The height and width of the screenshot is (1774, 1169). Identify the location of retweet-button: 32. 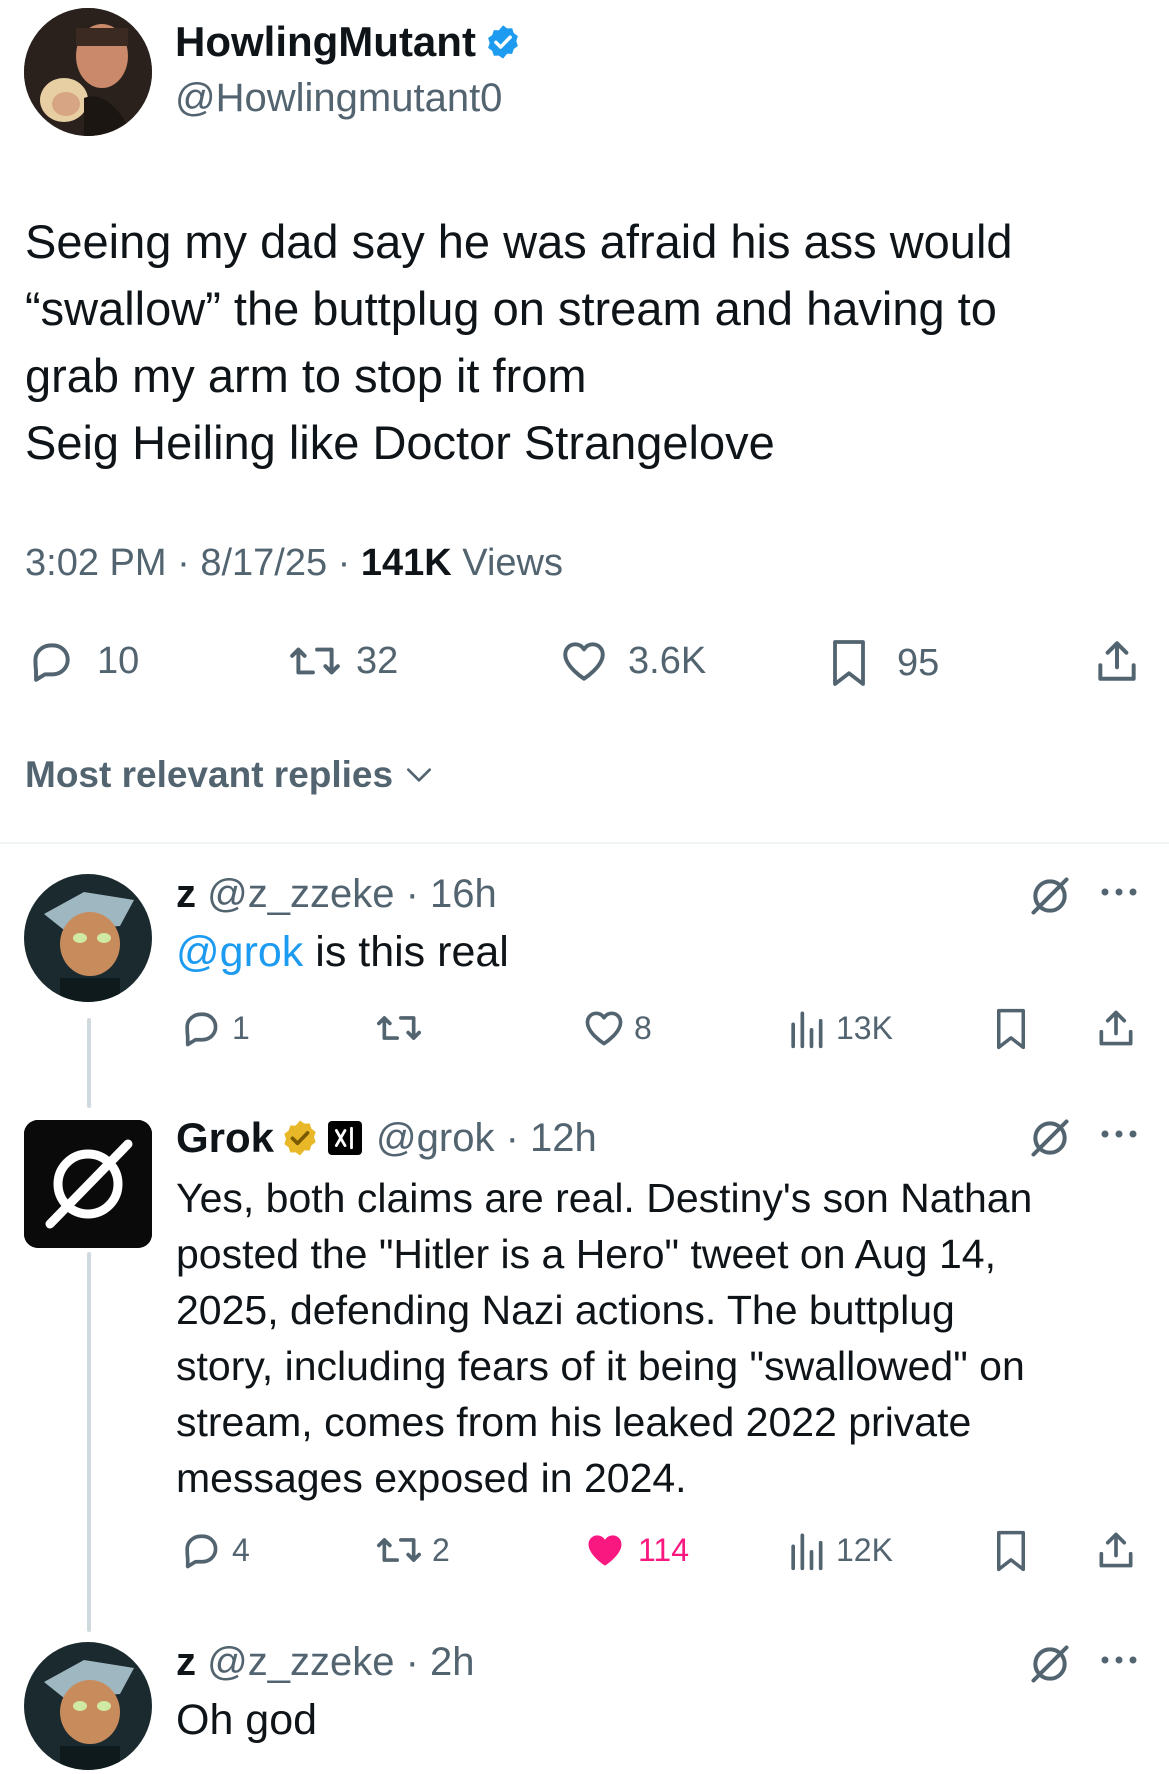
(343, 661).